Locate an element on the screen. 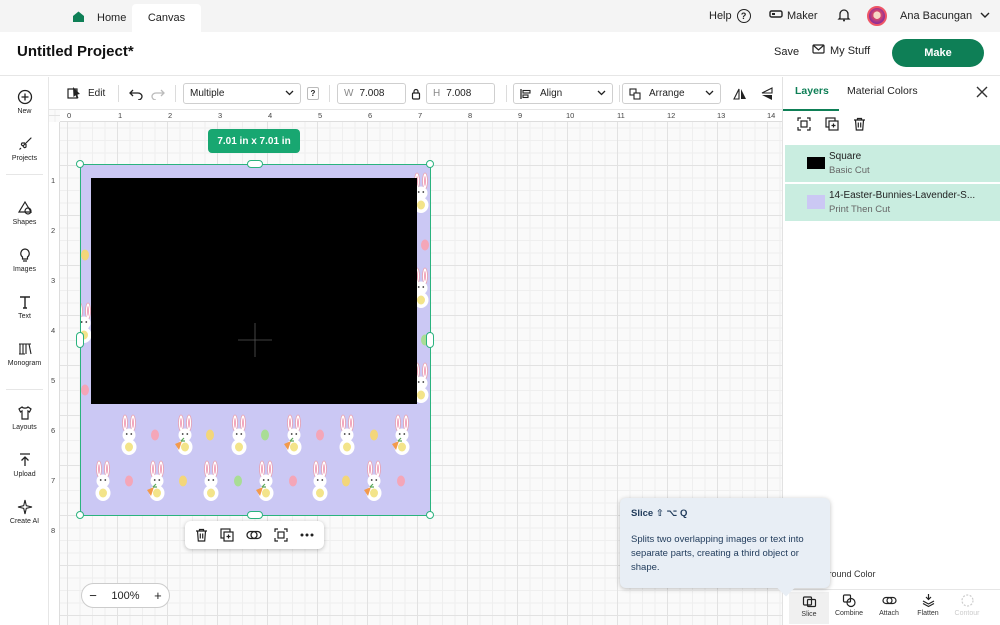 Image resolution: width=1000 pixels, height=625 pixels. user-name: Ana Bacungan is located at coordinates (936, 16).